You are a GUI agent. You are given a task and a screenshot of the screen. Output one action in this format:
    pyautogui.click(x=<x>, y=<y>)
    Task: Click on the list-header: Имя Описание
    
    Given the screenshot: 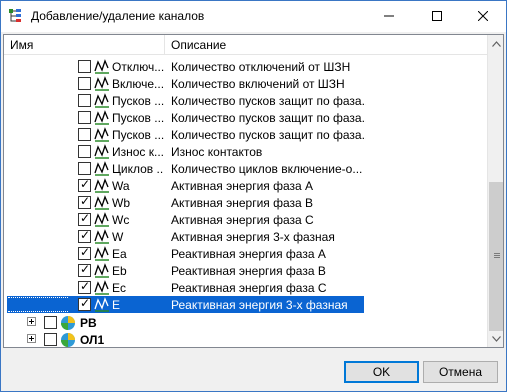 What is the action you would take?
    pyautogui.click(x=245, y=45)
    